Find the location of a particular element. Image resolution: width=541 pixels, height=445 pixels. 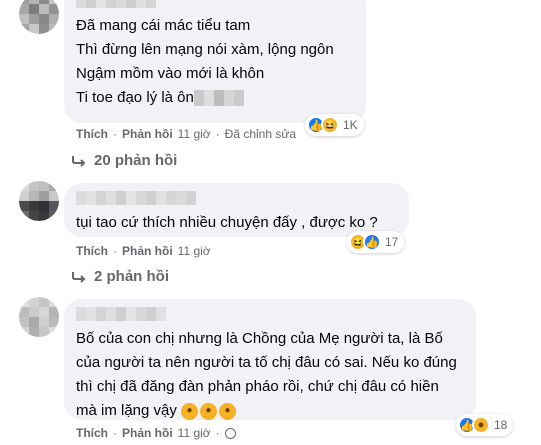

comment-line: Ngậm mồm vào mới là khôn is located at coordinates (170, 73).